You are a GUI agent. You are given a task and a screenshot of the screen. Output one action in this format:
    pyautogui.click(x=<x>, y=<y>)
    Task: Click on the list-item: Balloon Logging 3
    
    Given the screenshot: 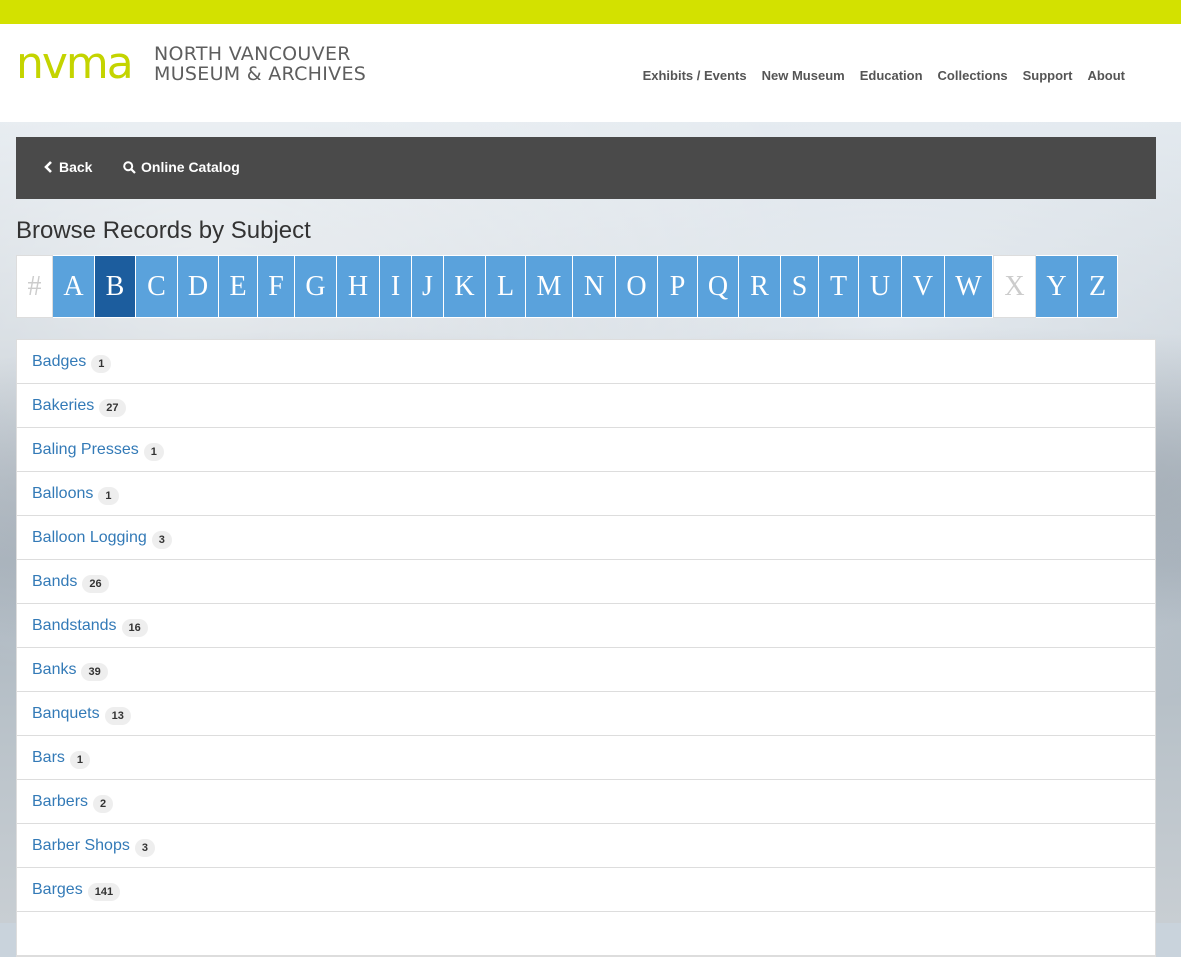 What is the action you would take?
    pyautogui.click(x=586, y=538)
    